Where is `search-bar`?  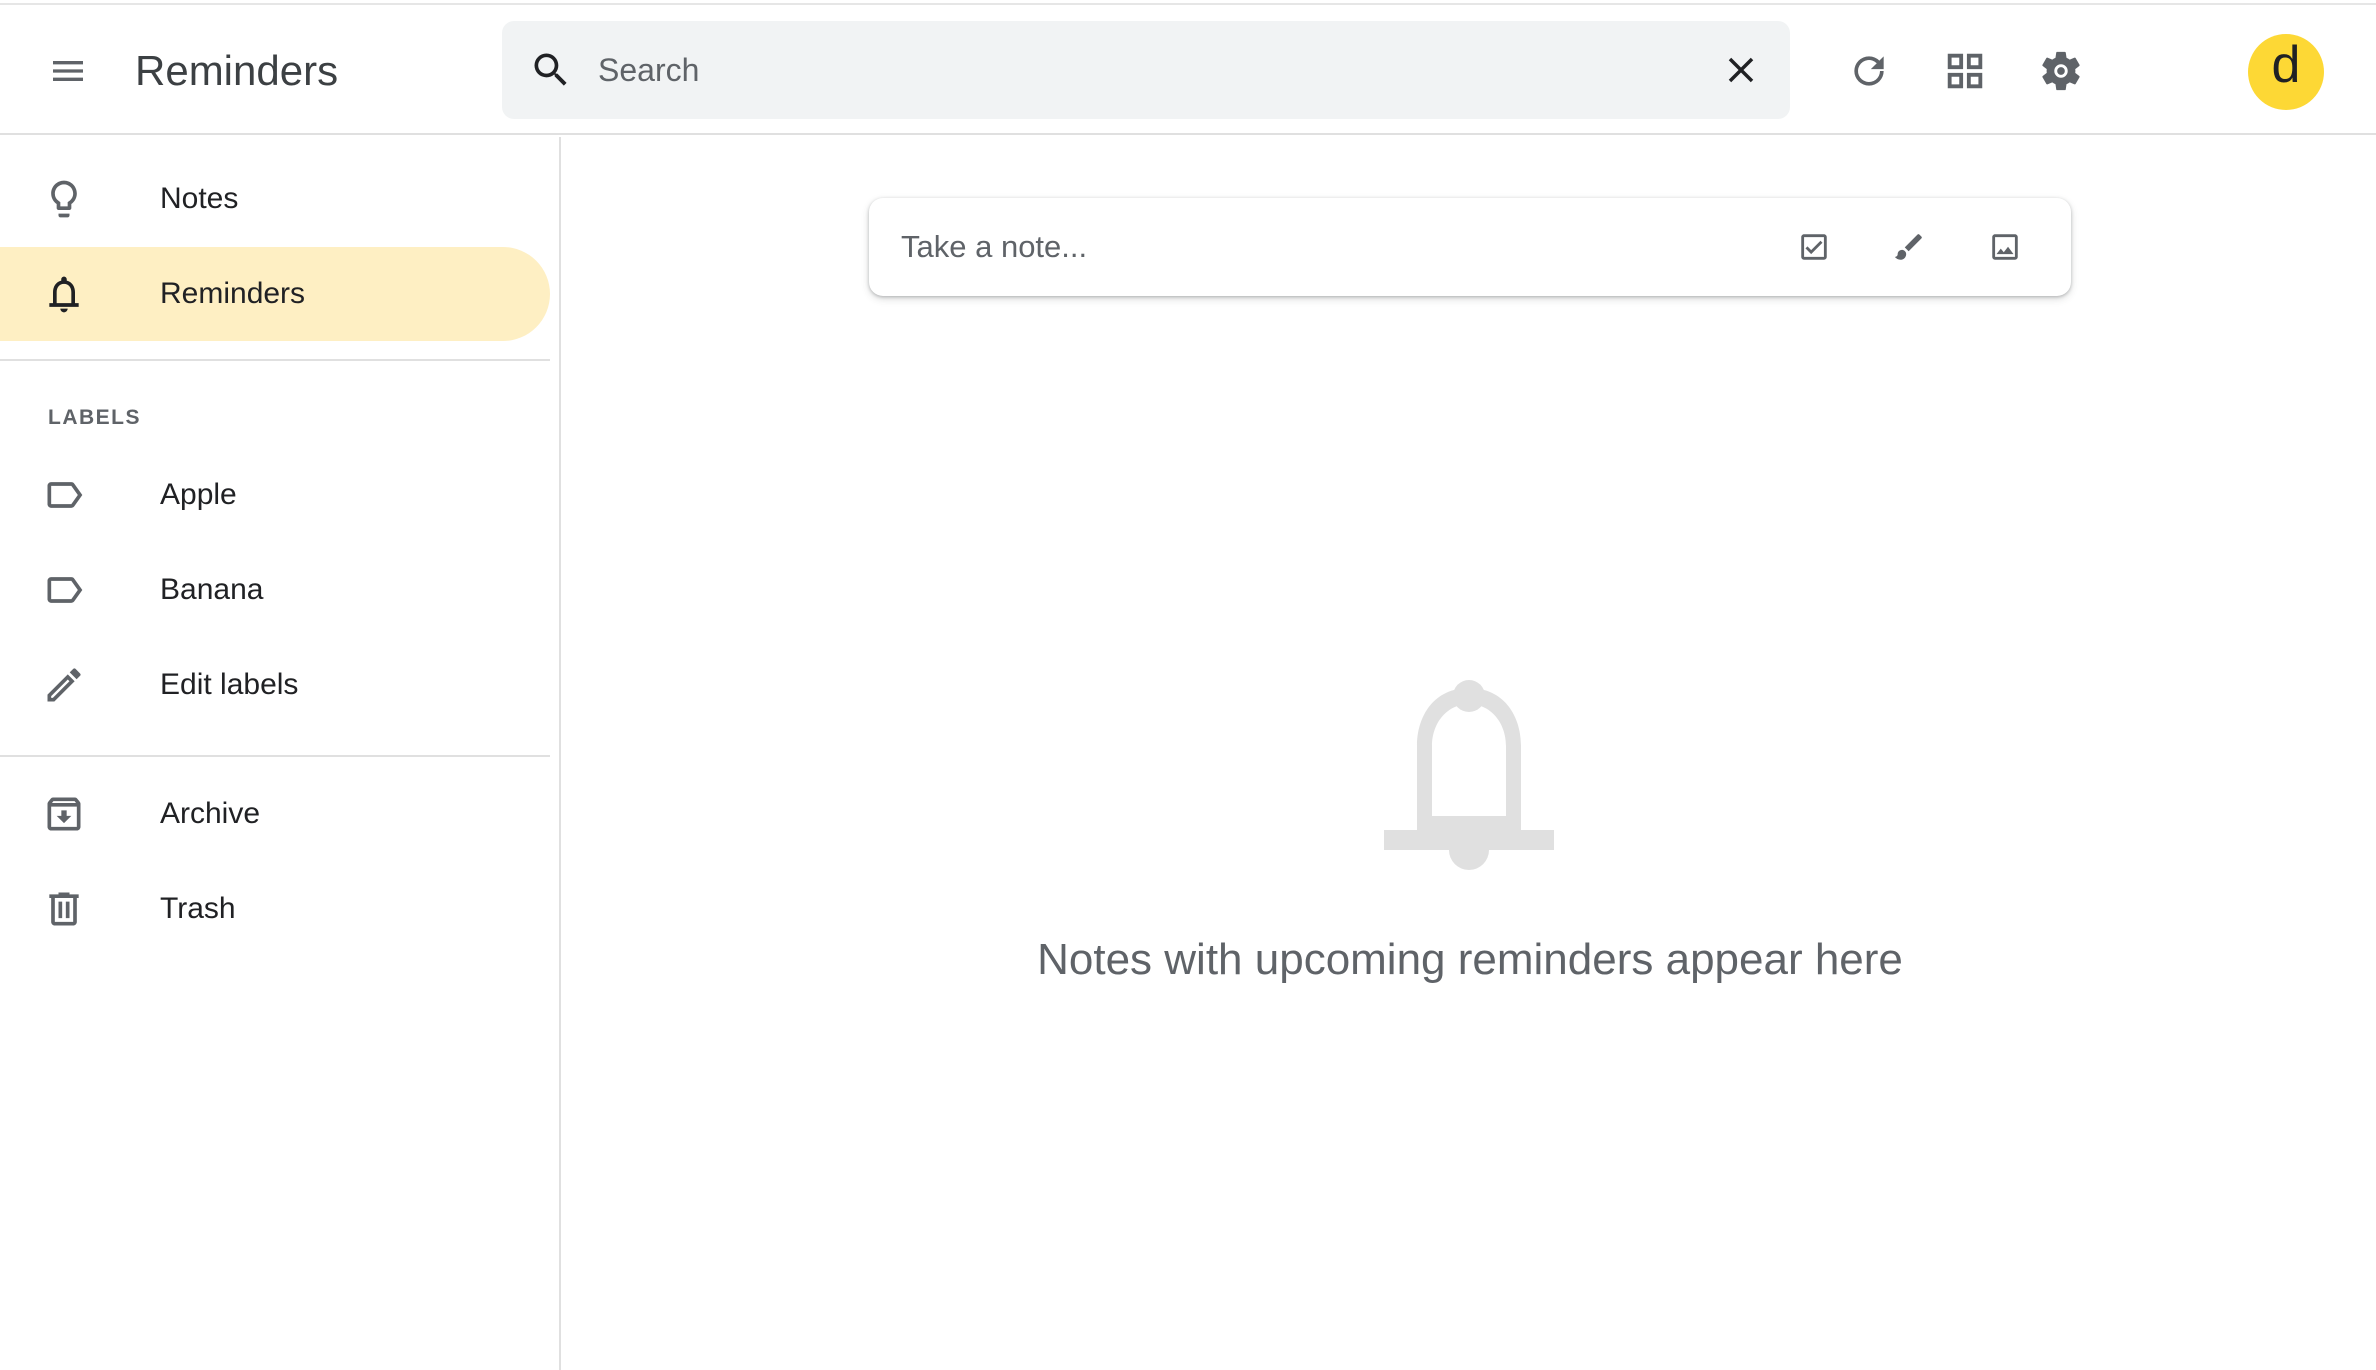
search-bar is located at coordinates (1146, 70).